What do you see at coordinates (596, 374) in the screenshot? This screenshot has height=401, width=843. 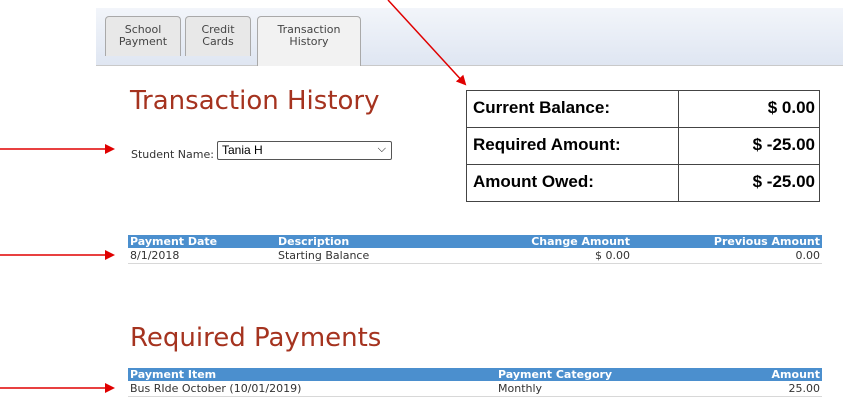 I see `column-header: Payment Category` at bounding box center [596, 374].